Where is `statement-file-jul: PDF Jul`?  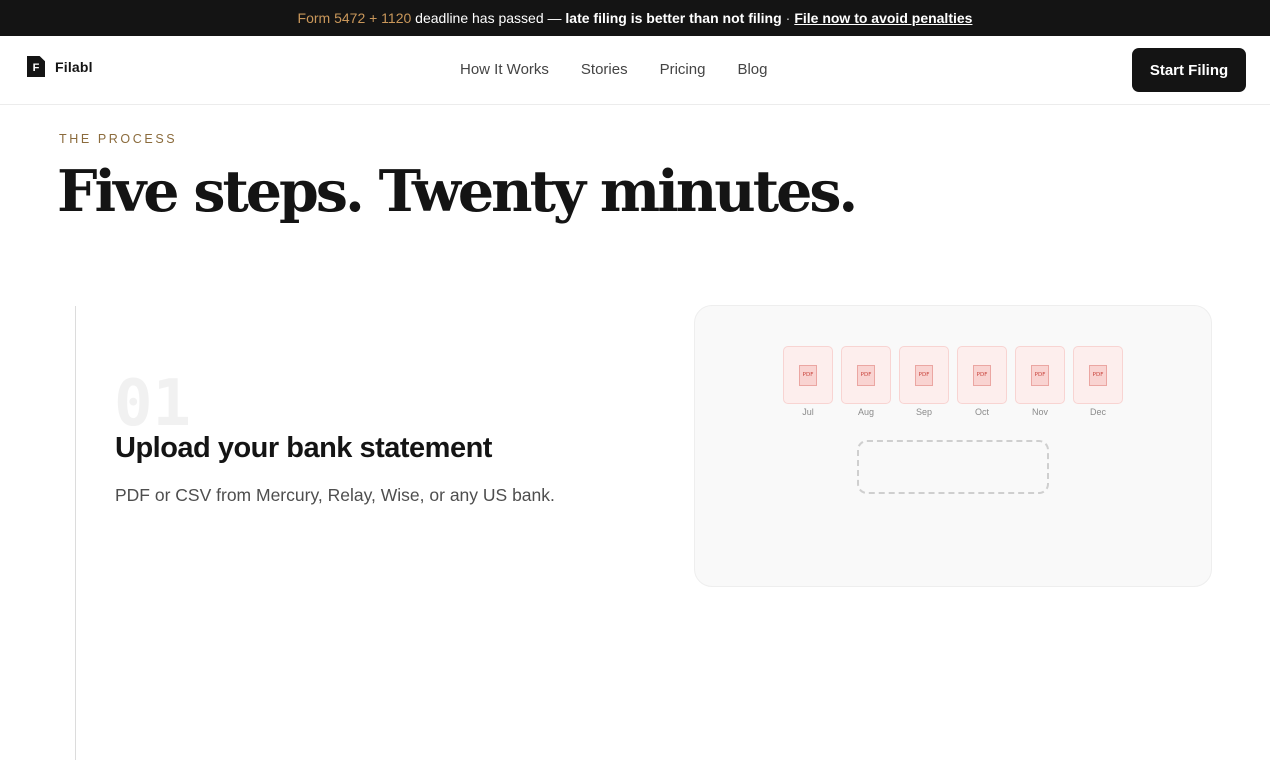 statement-file-jul: PDF Jul is located at coordinates (808, 381).